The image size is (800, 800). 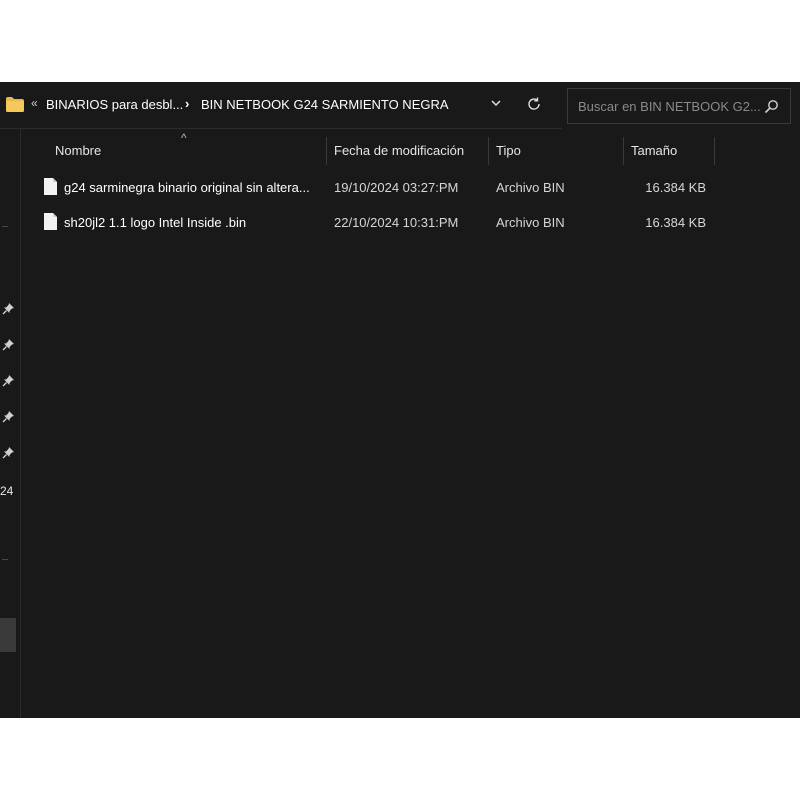 I want to click on refresh-icon, so click(x=534, y=104).